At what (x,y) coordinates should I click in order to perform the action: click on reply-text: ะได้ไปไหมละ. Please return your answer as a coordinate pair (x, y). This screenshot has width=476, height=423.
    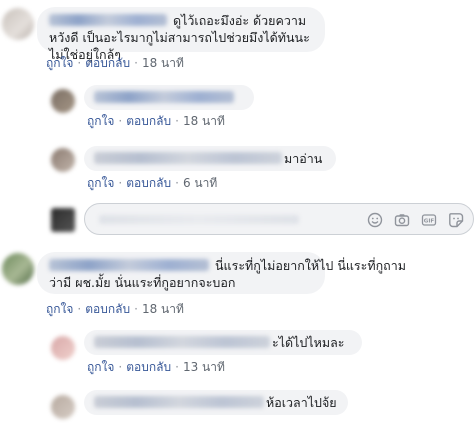
    Looking at the image, I should click on (308, 342).